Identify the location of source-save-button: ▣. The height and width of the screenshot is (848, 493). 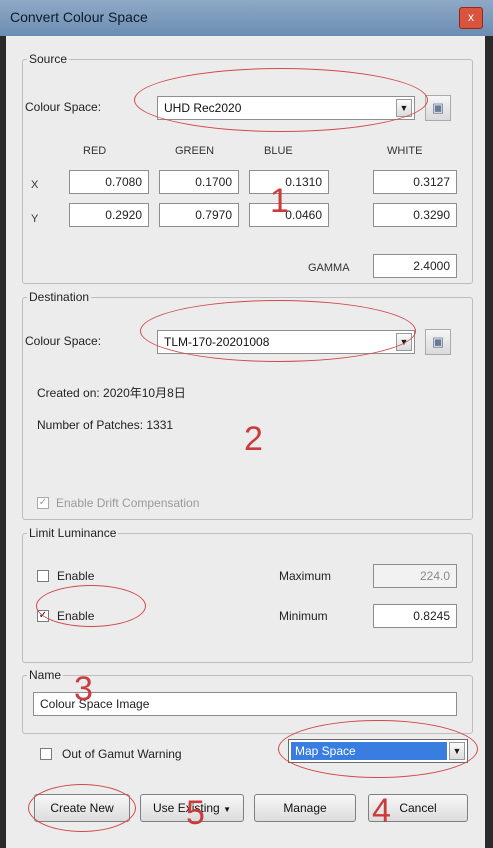
(438, 108).